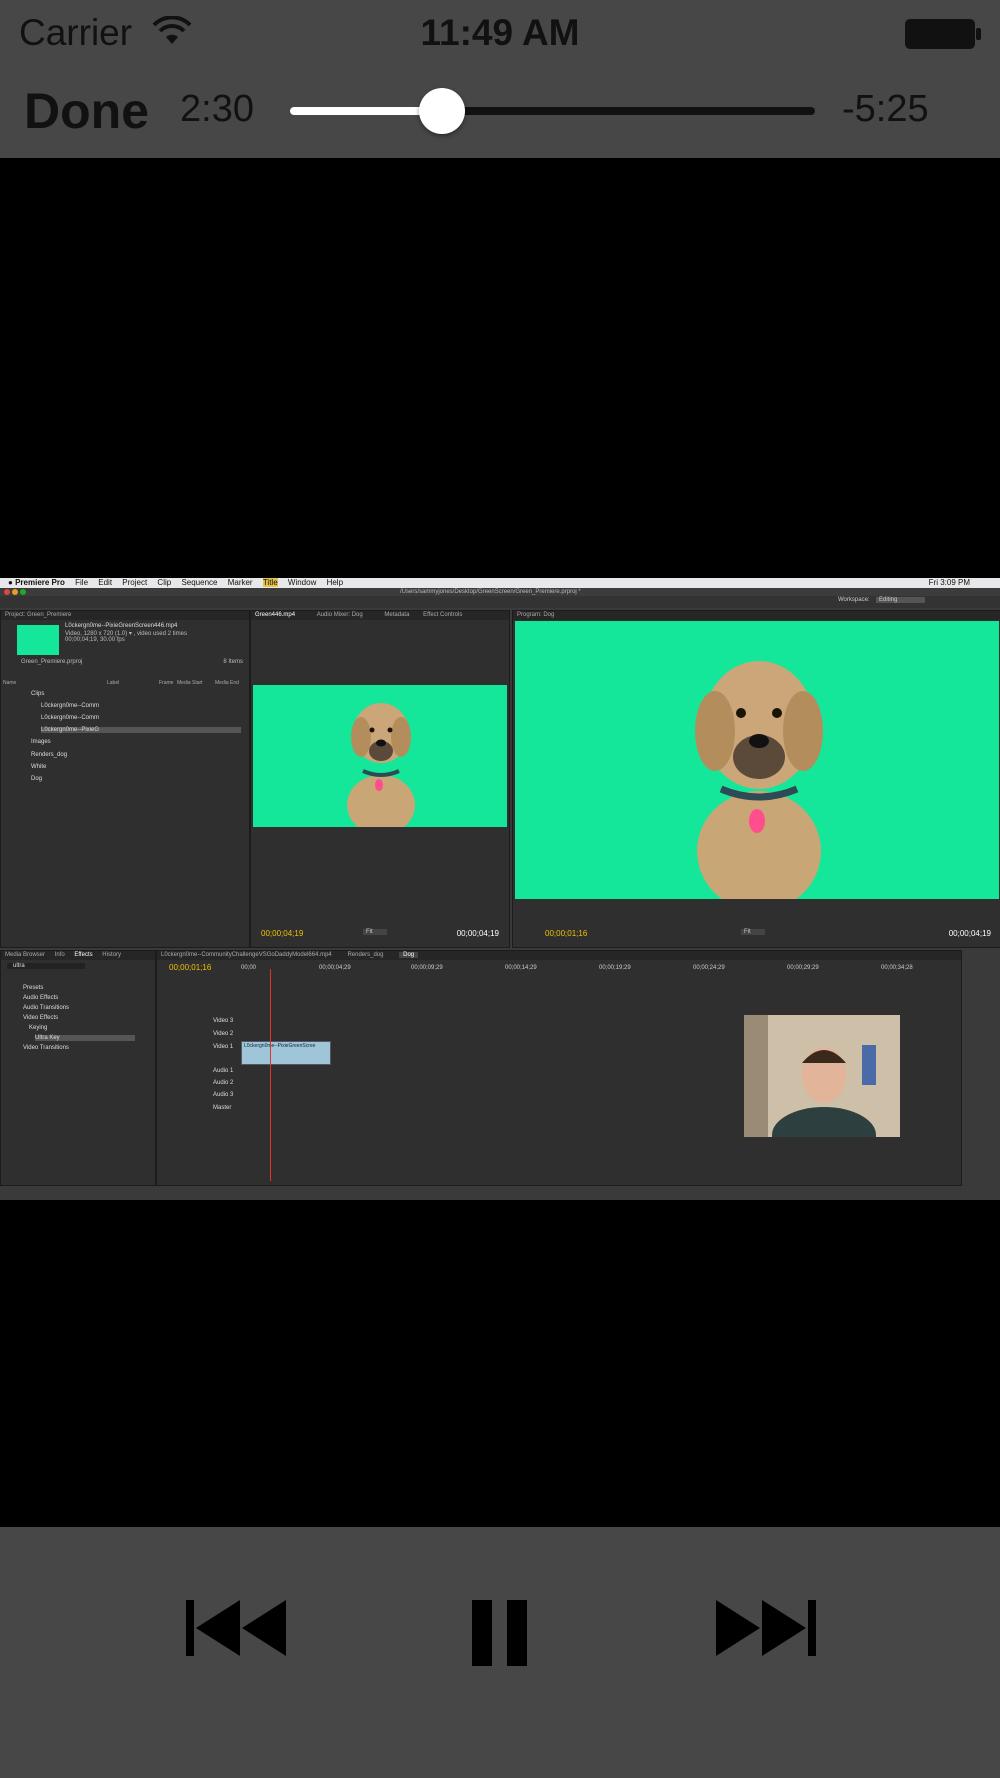  I want to click on next-button, so click(765, 1628).